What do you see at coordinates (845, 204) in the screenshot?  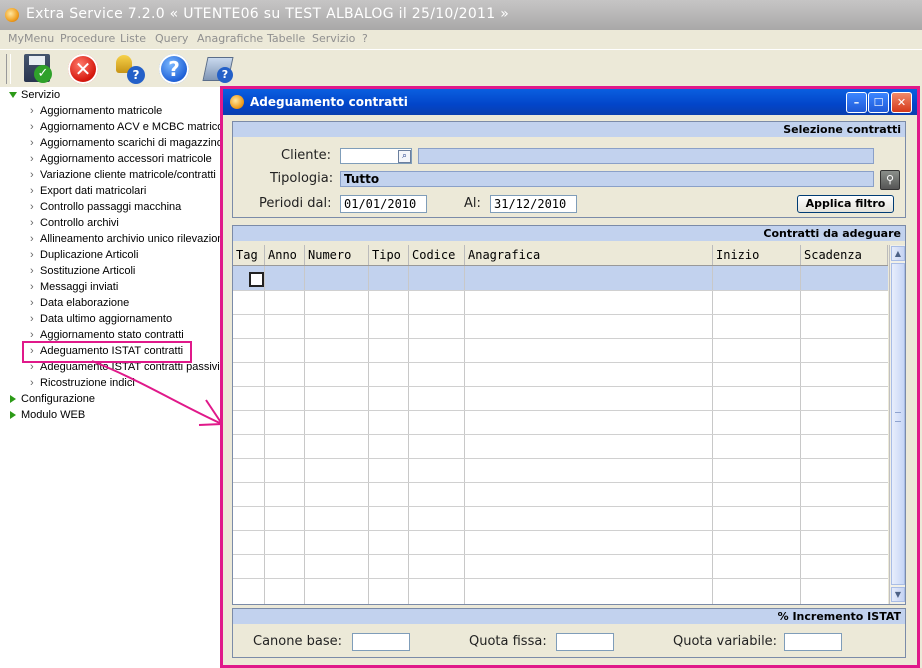 I see `apply-filter-button: Applica filtro` at bounding box center [845, 204].